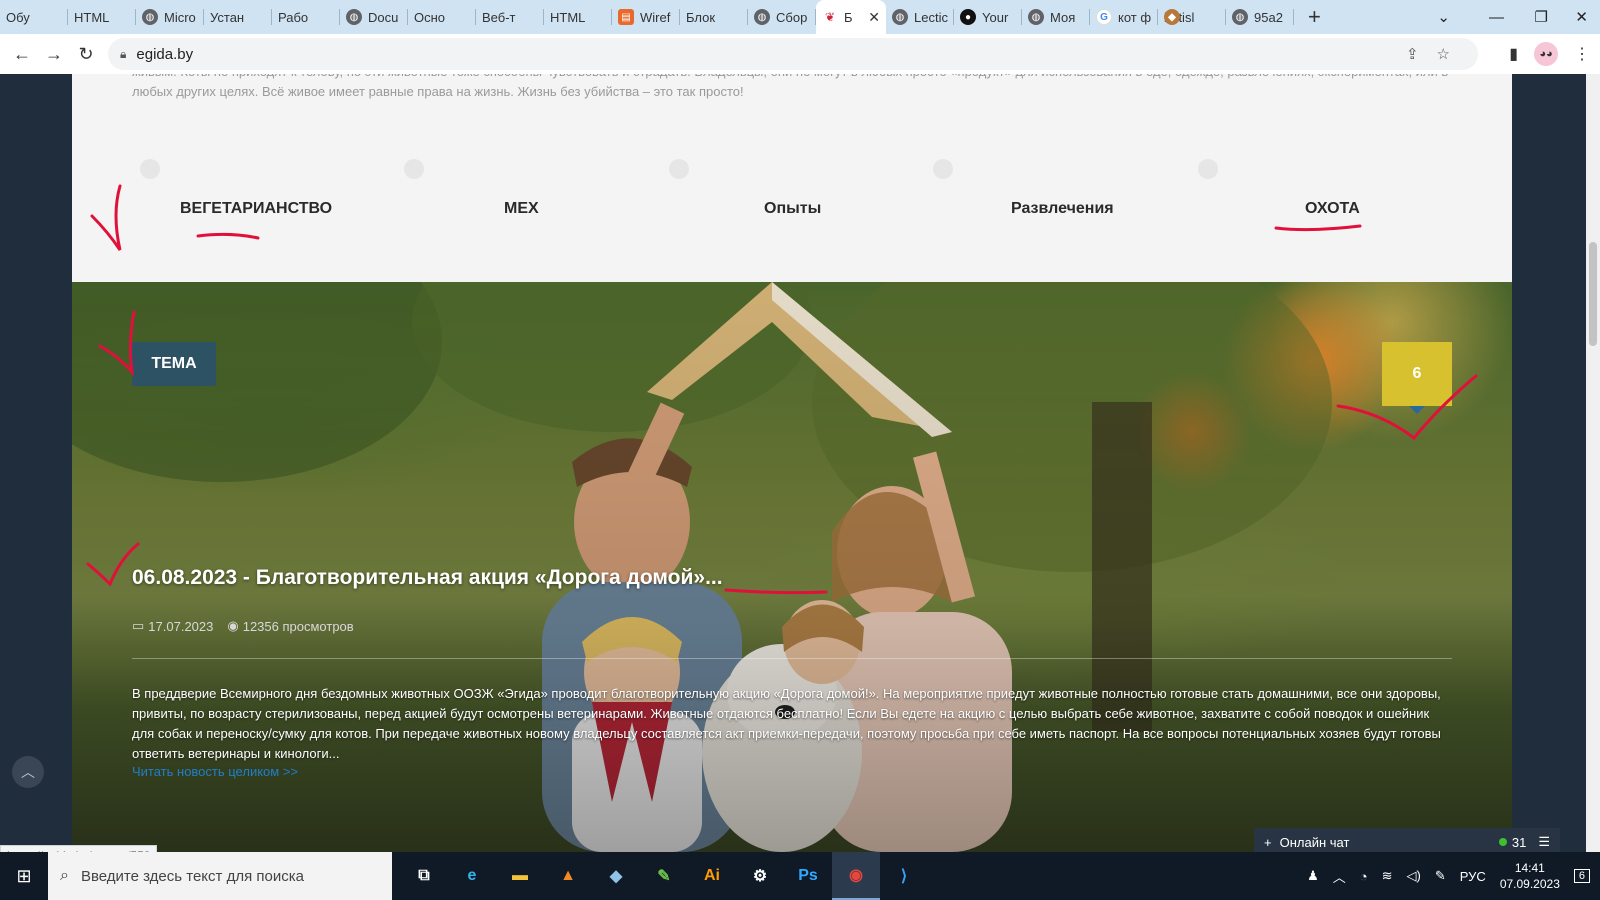 Image resolution: width=1600 pixels, height=900 pixels. Describe the element at coordinates (1313, 876) in the screenshot. I see `people-icon: ♟` at that location.